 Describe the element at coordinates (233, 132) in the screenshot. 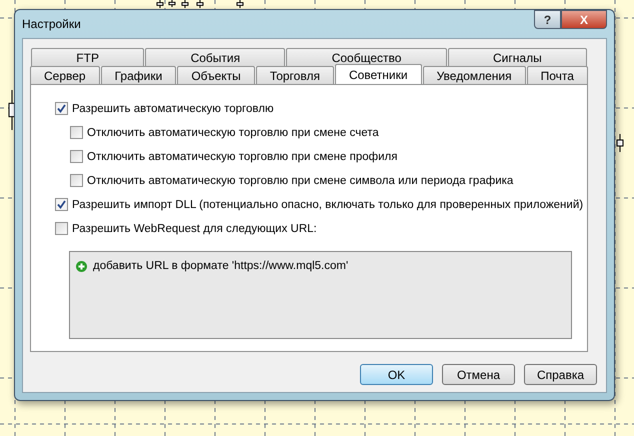

I see `checkbox-label: Отключить автоматическую торговлю при смене счета` at that location.